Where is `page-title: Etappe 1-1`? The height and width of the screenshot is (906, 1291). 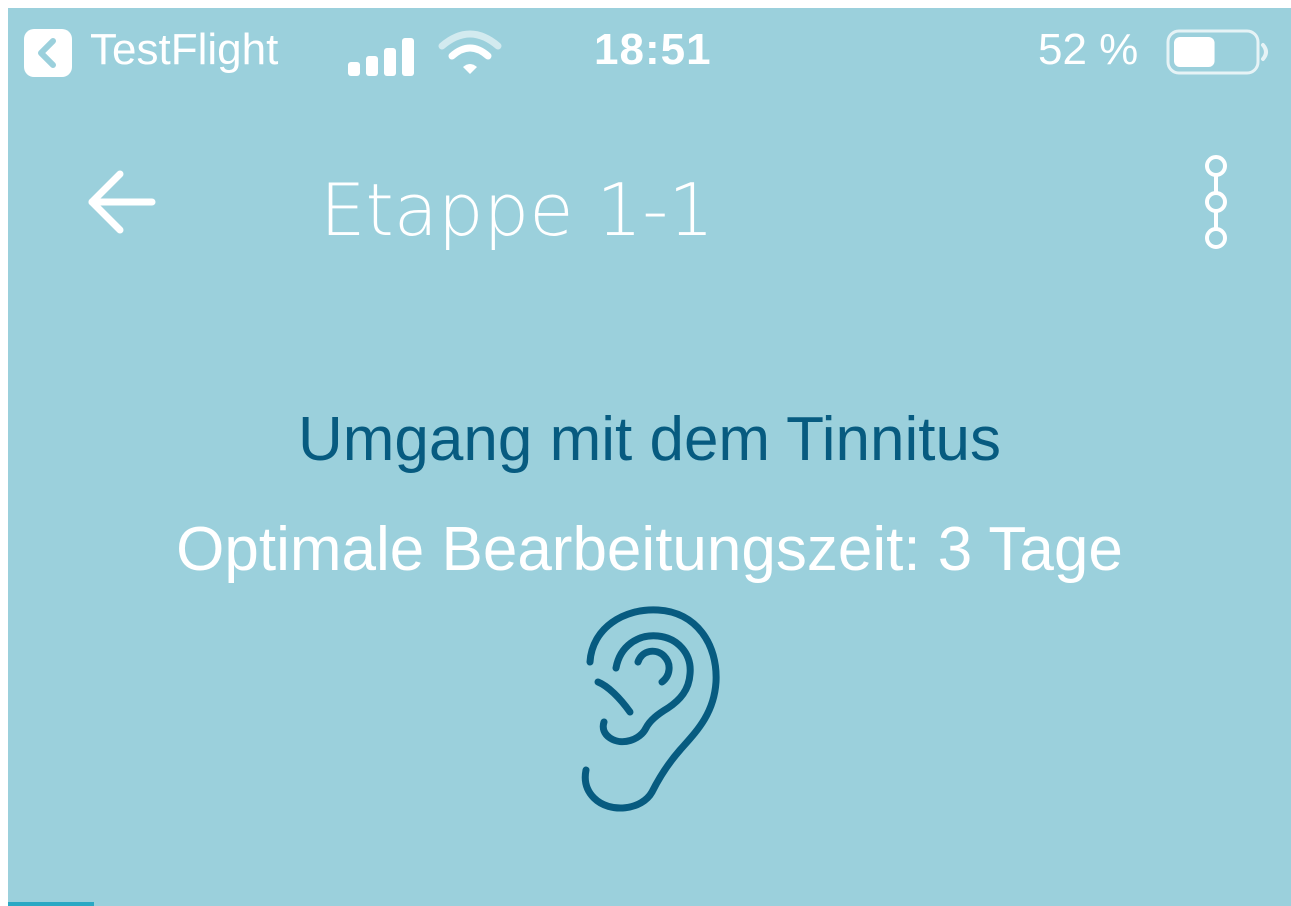
page-title: Etappe 1-1 is located at coordinates (517, 210).